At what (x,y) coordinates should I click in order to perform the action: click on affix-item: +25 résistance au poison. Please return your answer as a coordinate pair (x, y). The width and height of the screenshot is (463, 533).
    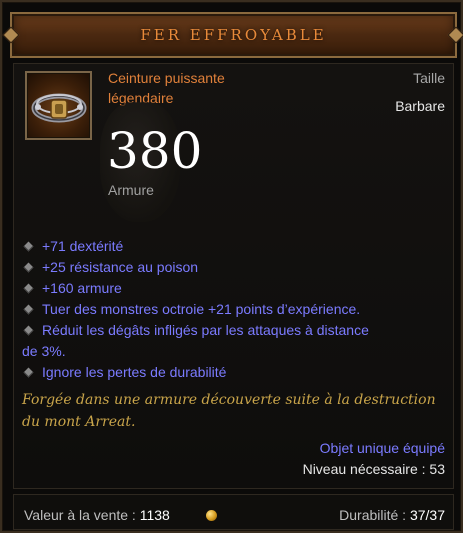
    Looking at the image, I should click on (232, 267).